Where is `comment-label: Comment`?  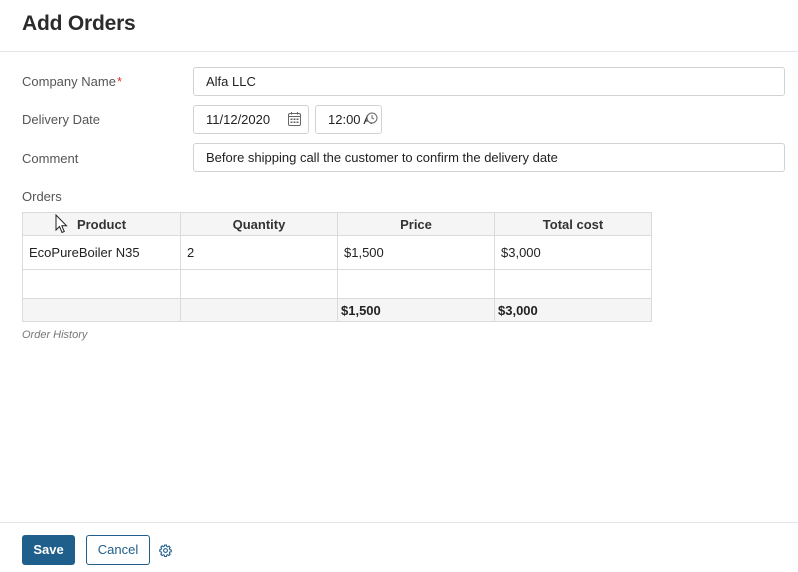
comment-label: Comment is located at coordinates (50, 158).